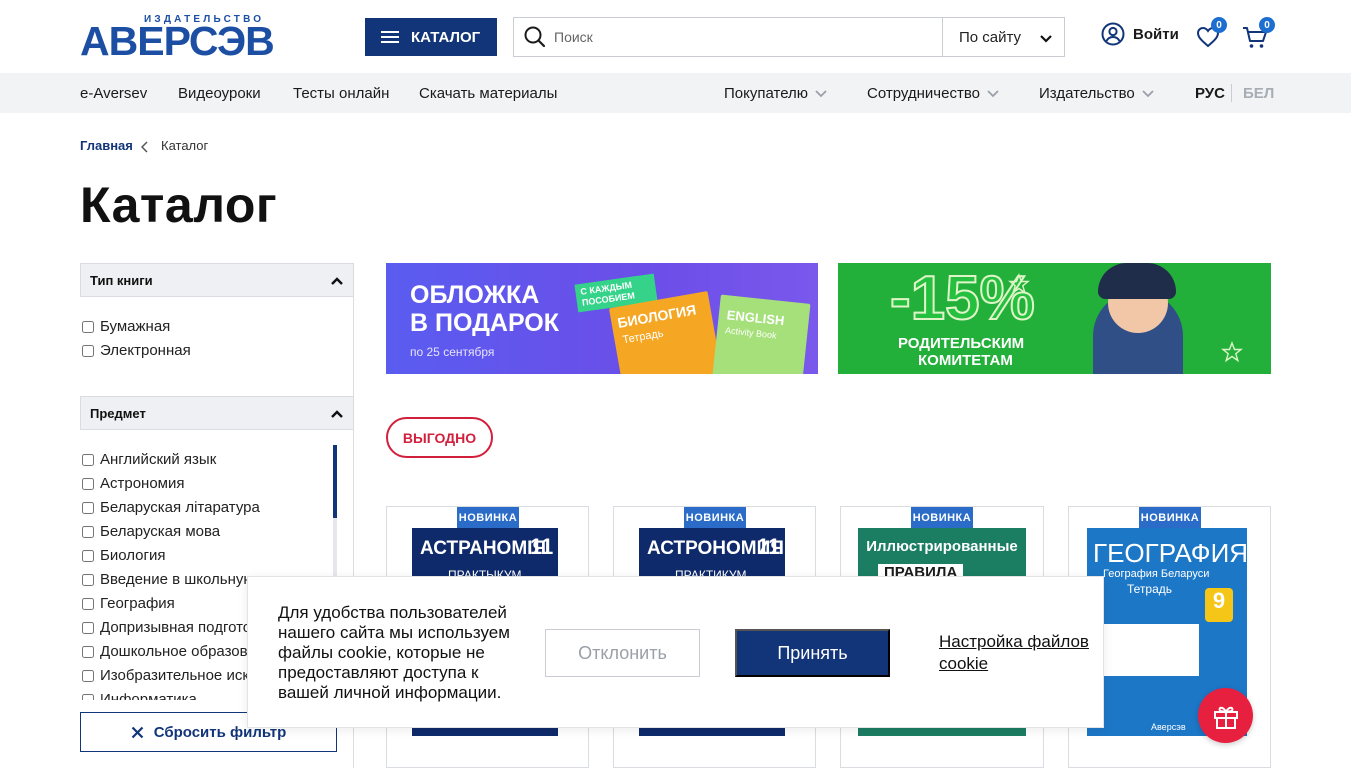 This screenshot has width=1366, height=768. Describe the element at coordinates (1231, 93) in the screenshot. I see `lang-divider` at that location.